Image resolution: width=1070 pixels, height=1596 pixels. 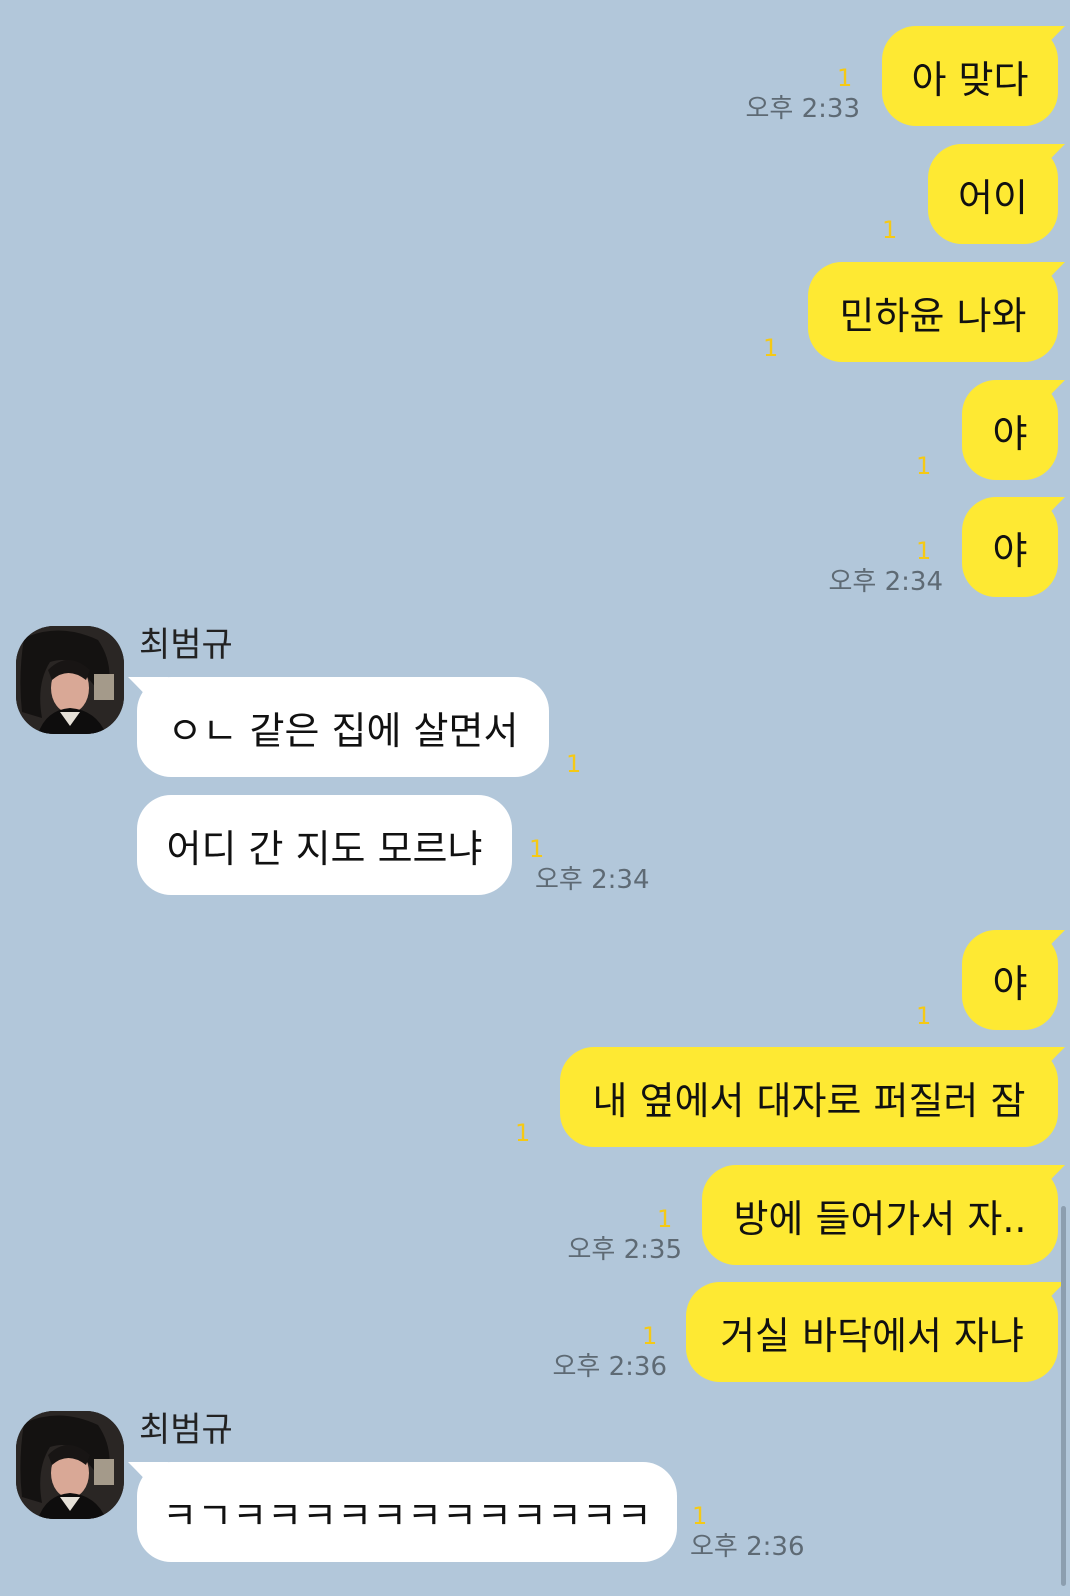 What do you see at coordinates (407, 1512) in the screenshot?
I see `other-message: ㅋㄱㅋㅋㅋㅋㅋㅋㅋㅋㅋㅋㅋㅋ` at bounding box center [407, 1512].